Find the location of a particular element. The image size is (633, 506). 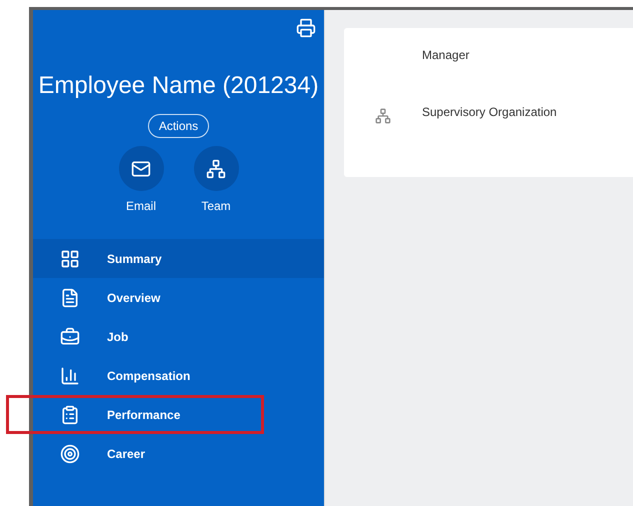

nav-item: Overview is located at coordinates (178, 297).